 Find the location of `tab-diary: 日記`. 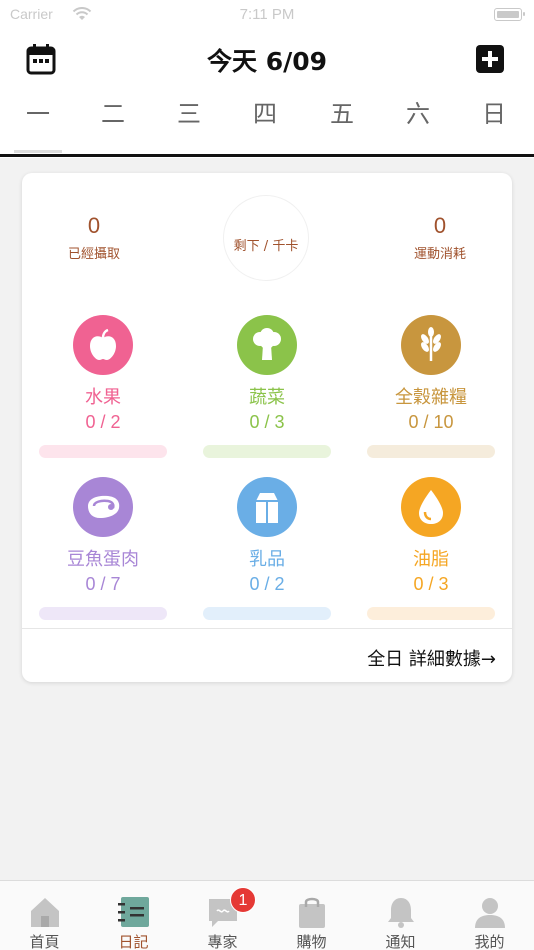

tab-diary: 日記 is located at coordinates (133, 915).